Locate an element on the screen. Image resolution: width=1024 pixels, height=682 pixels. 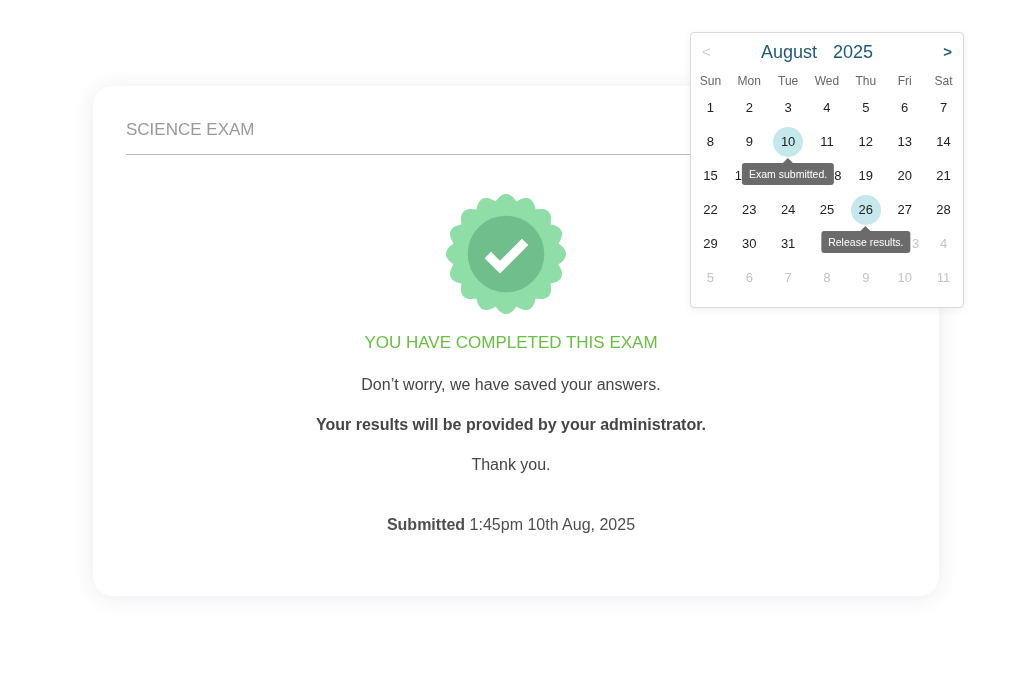
day-button: 31 is located at coordinates (788, 244).